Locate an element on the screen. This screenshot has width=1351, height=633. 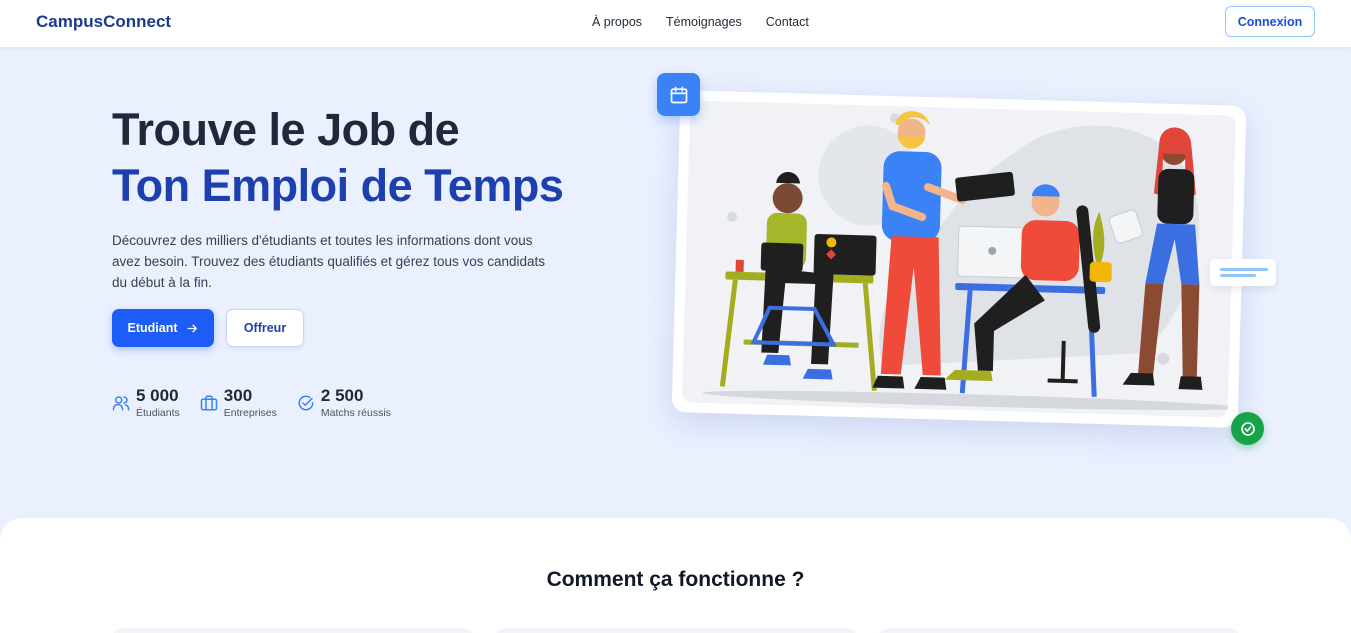
login-button: Connexion is located at coordinates (1270, 21).